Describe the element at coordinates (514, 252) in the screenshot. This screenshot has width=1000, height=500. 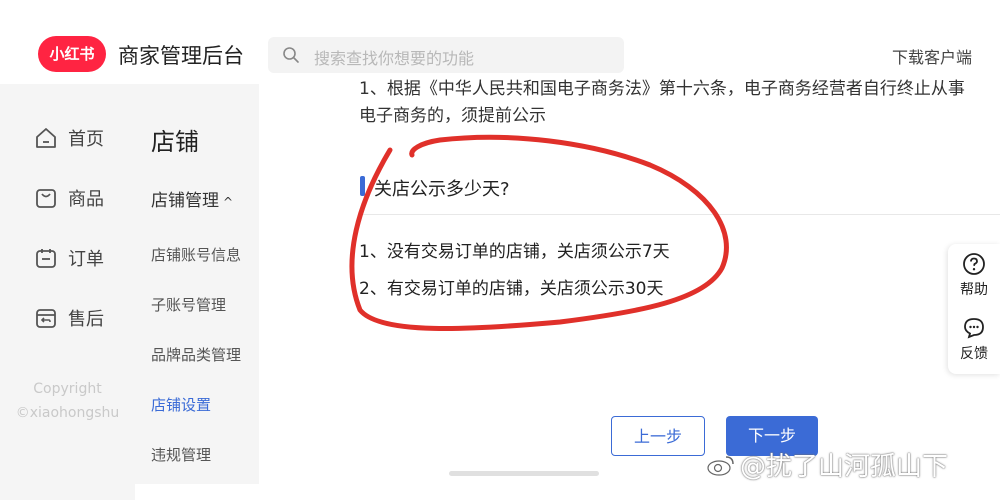
I see `rule-line: 1、没有交易订单的店铺，关店须公示7天` at that location.